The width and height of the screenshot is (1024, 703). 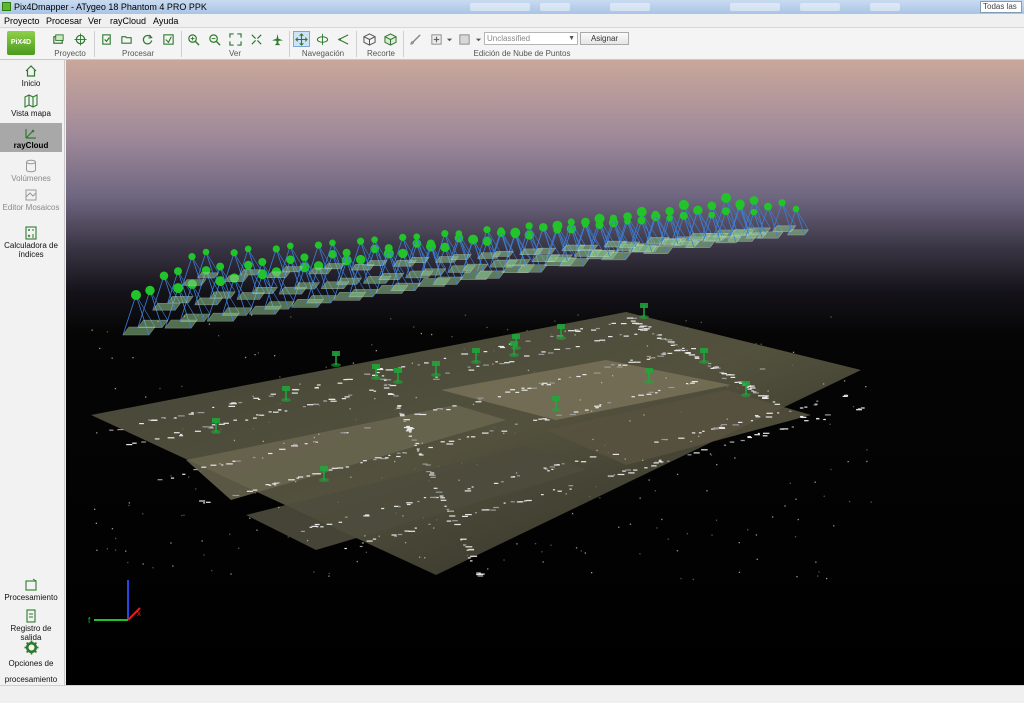 What do you see at coordinates (343, 39) in the screenshot?
I see `first-person-navigation-button` at bounding box center [343, 39].